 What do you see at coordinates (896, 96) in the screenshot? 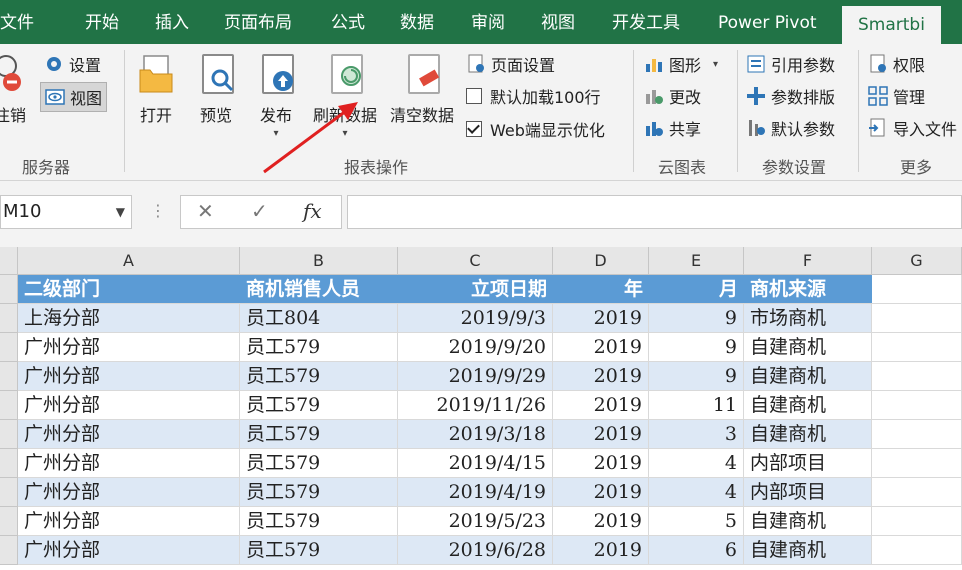
I see `manage-button: 管理` at bounding box center [896, 96].